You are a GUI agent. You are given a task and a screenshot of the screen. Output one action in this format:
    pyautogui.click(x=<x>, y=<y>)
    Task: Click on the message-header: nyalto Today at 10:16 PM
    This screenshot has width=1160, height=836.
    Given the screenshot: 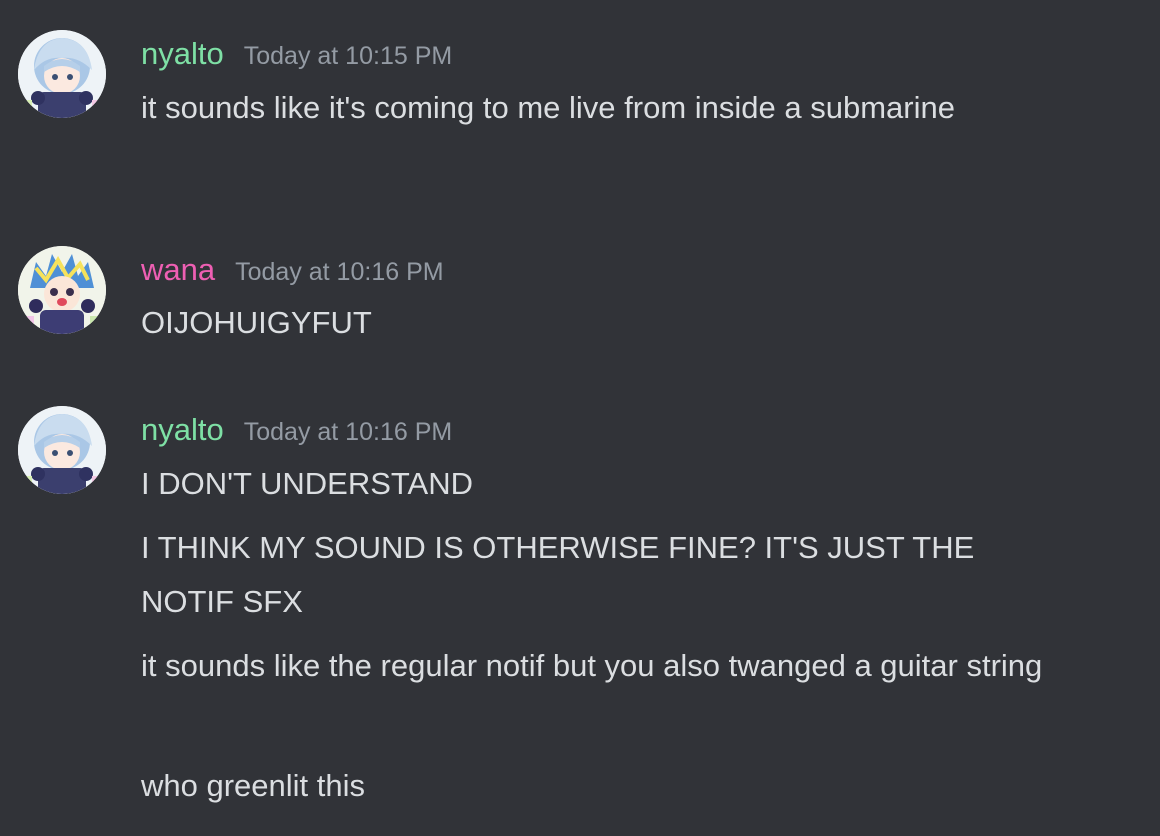 What is the action you would take?
    pyautogui.click(x=296, y=432)
    